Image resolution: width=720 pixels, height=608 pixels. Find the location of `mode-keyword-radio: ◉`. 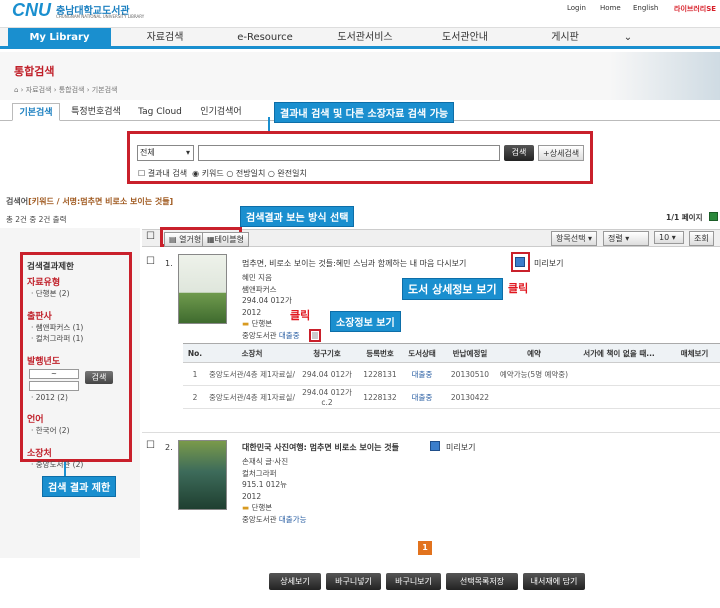

mode-keyword-radio: ◉ is located at coordinates (195, 173).